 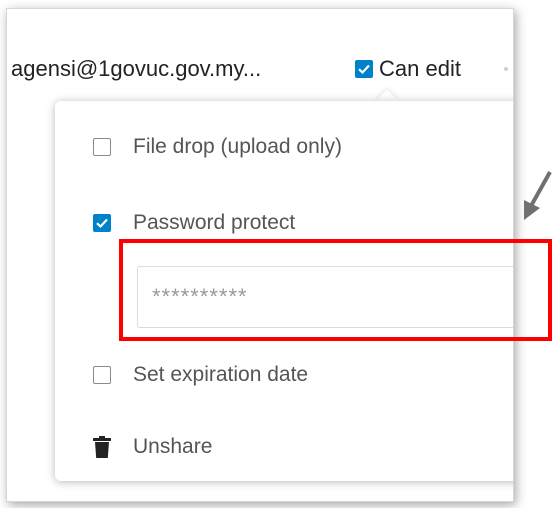 I want to click on password-protect-checkbox, so click(x=102, y=223).